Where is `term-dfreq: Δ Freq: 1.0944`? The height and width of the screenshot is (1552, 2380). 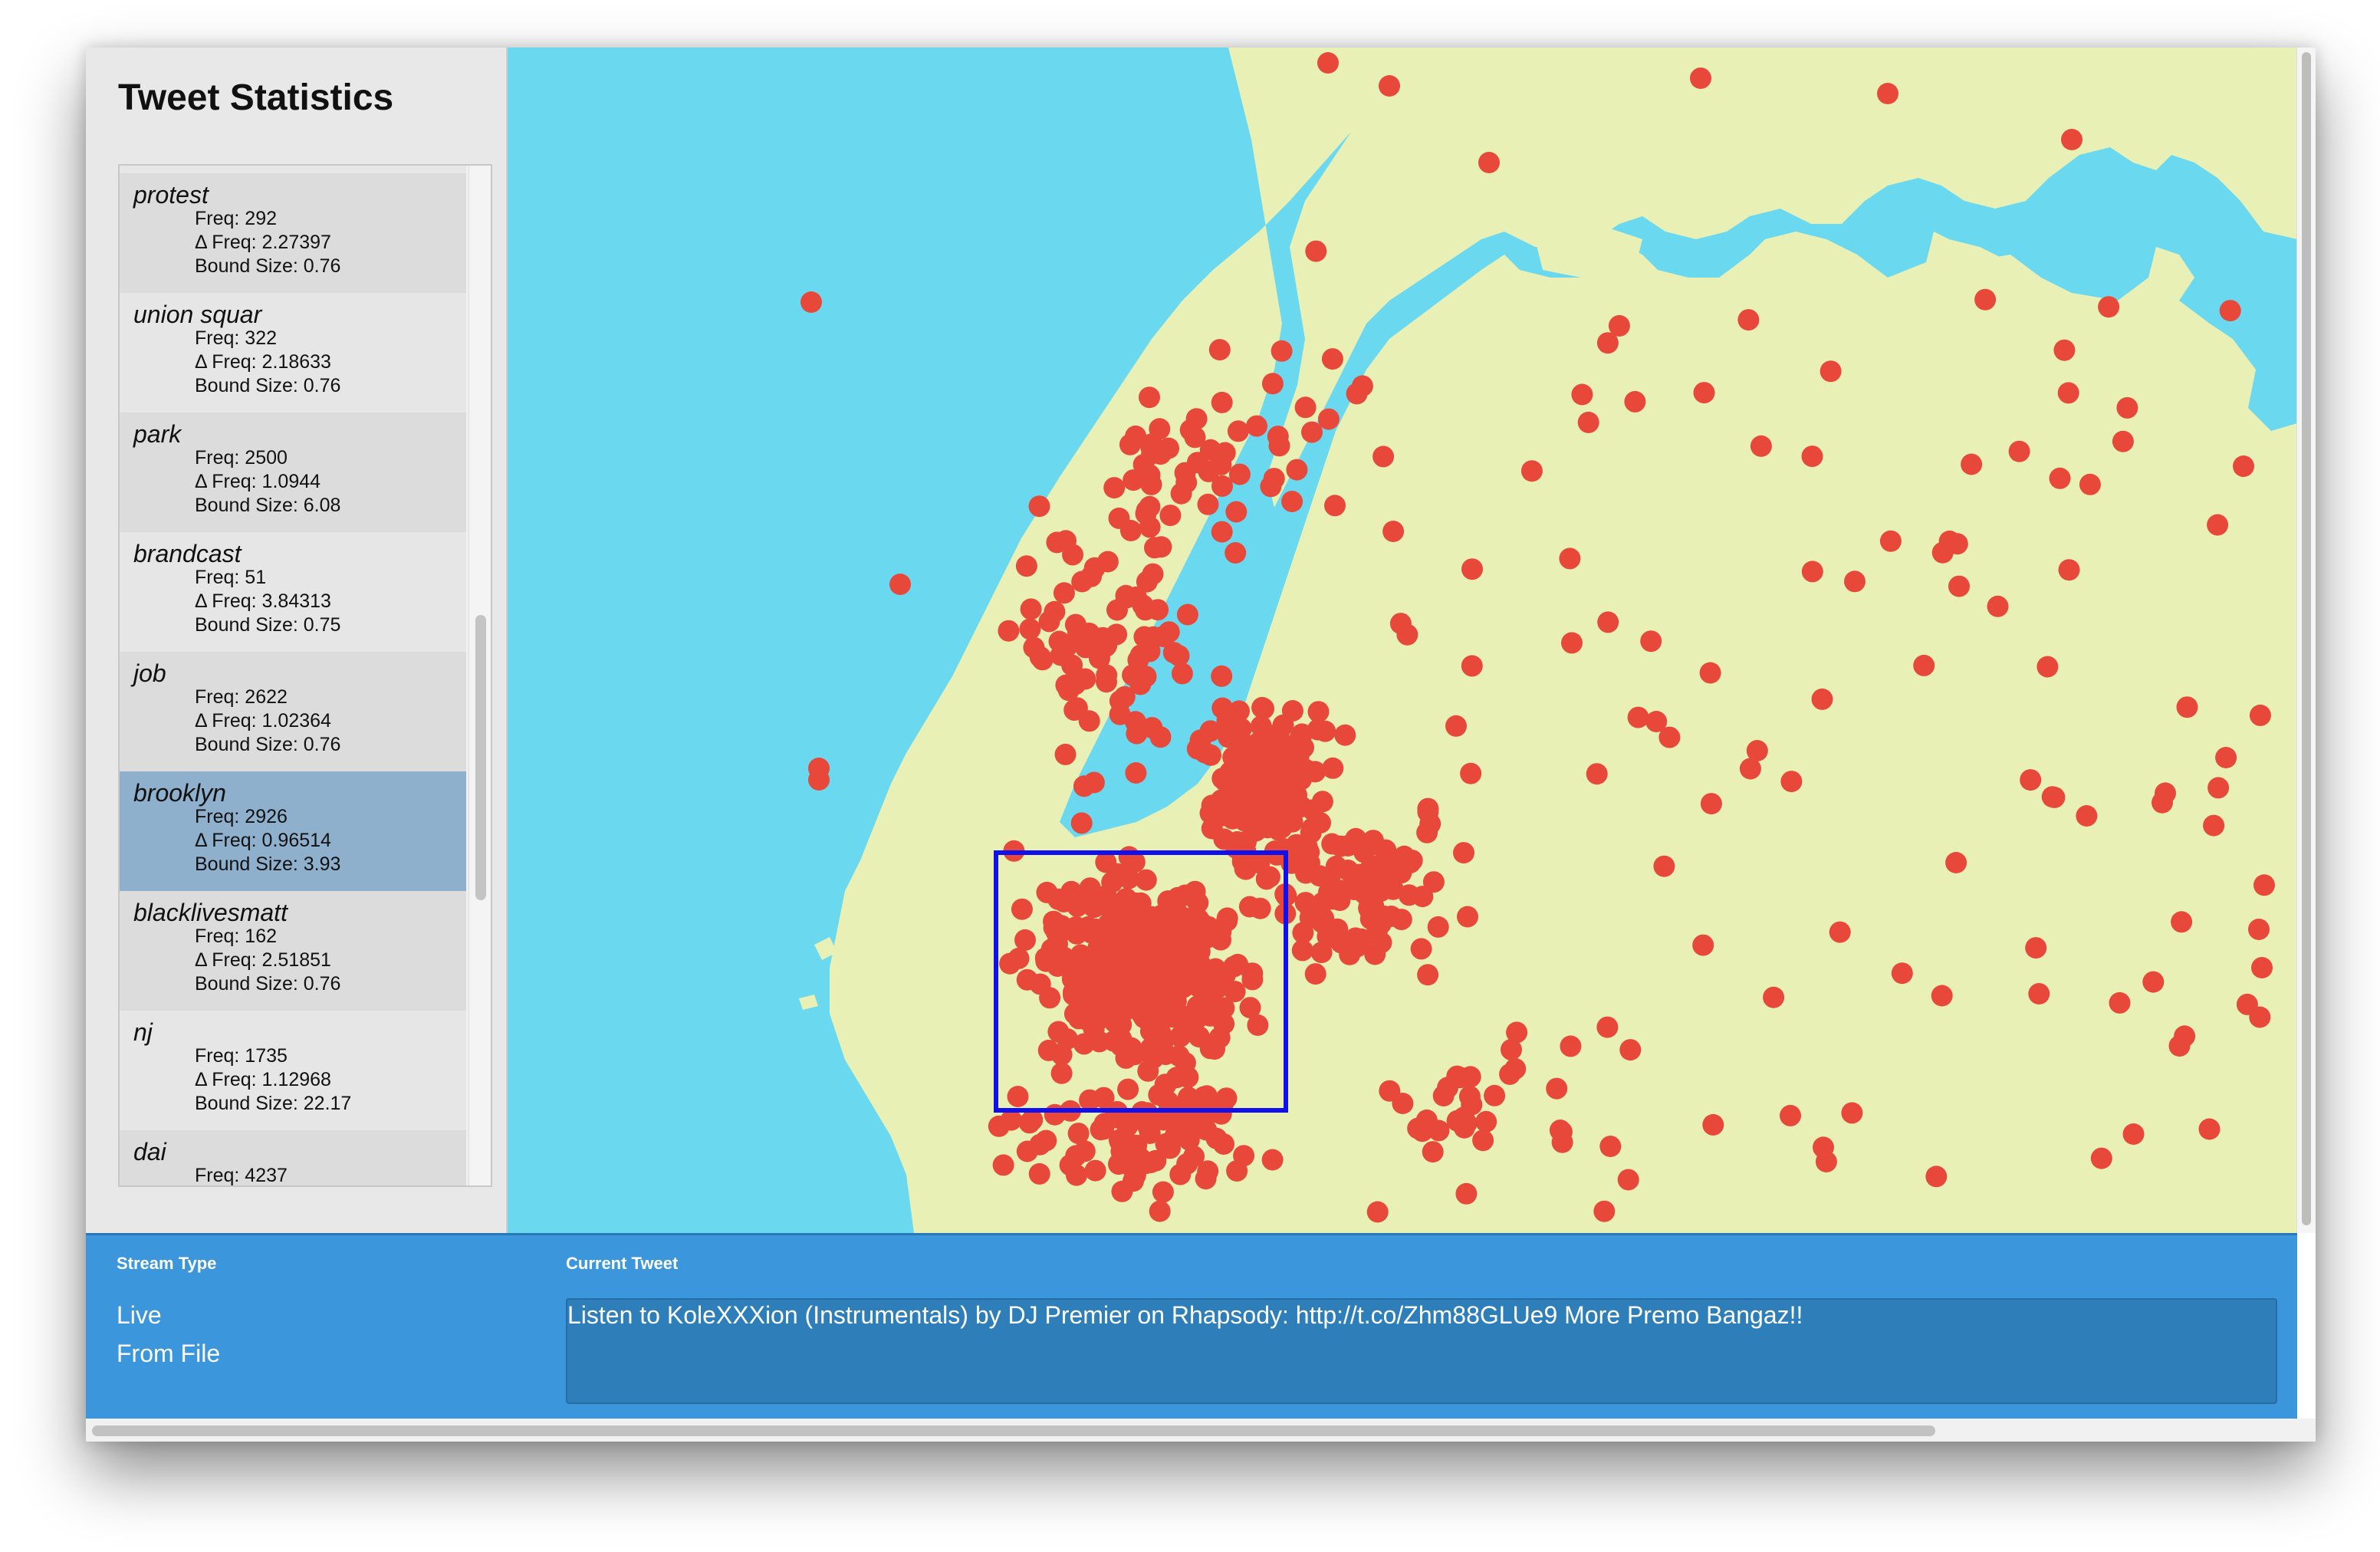
term-dfreq: Δ Freq: 1.0944 is located at coordinates (258, 482).